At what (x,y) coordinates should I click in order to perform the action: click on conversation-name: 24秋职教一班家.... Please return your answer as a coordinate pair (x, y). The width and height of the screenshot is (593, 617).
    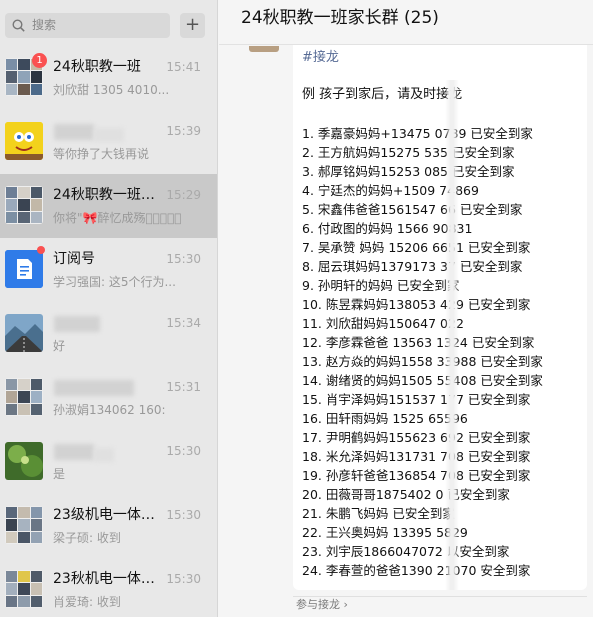
    Looking at the image, I should click on (108, 195).